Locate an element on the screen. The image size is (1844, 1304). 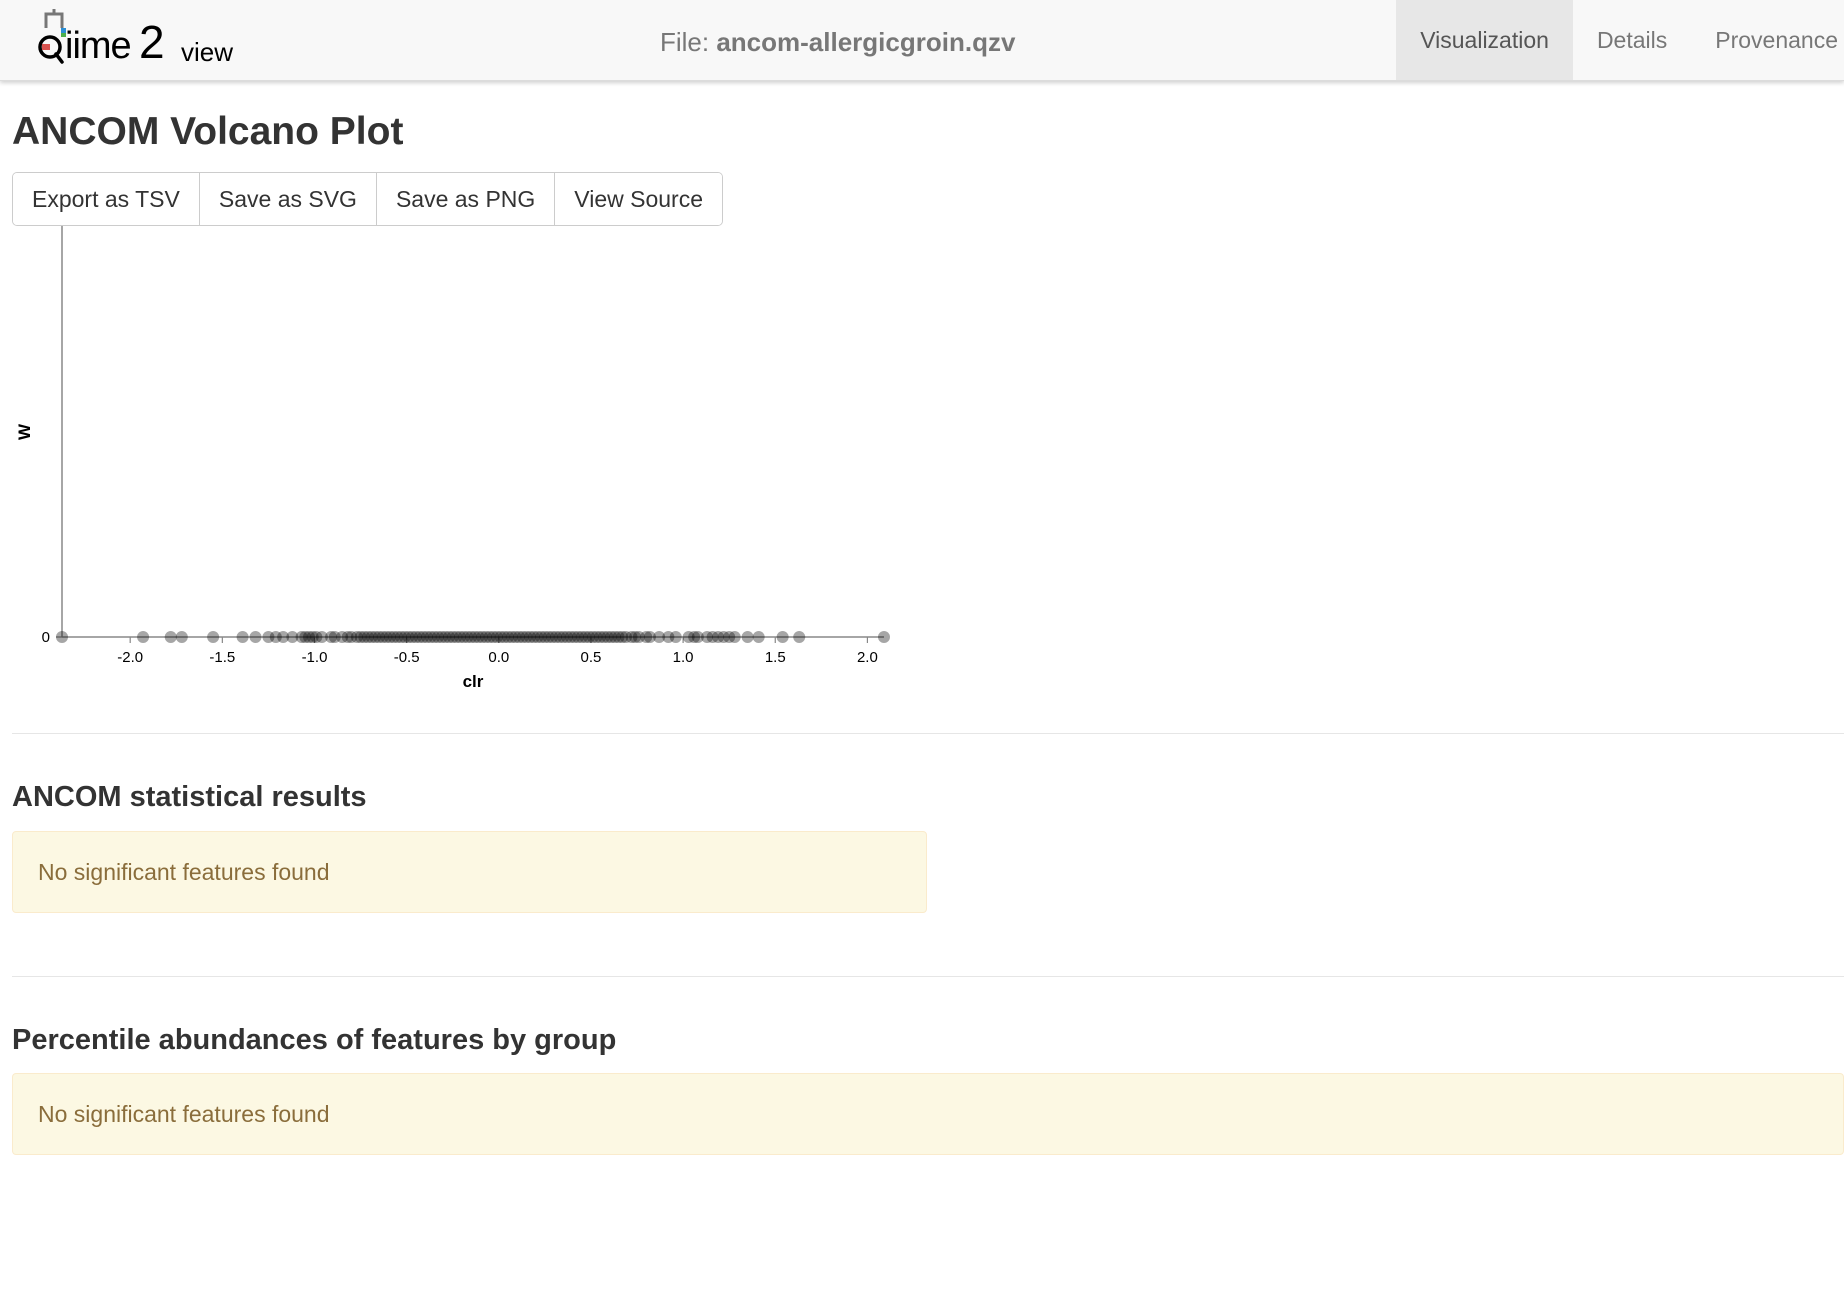
percentile-abundances-alert: No significant features found is located at coordinates (928, 1114).